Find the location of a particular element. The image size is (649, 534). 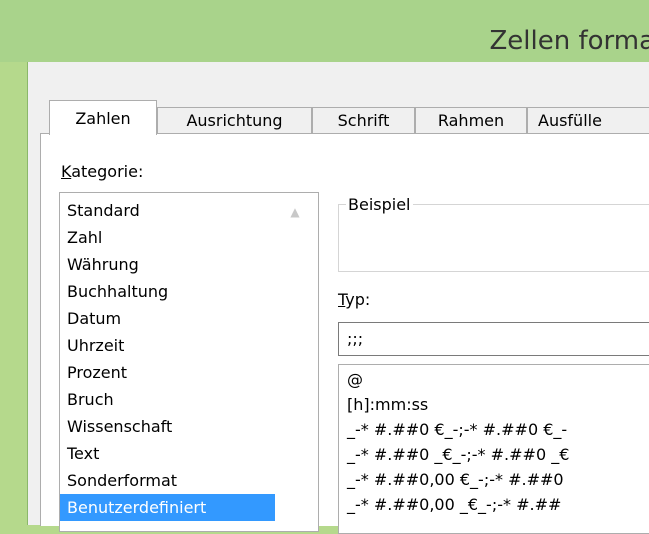

tab-rahmen: Rahmen is located at coordinates (471, 120).